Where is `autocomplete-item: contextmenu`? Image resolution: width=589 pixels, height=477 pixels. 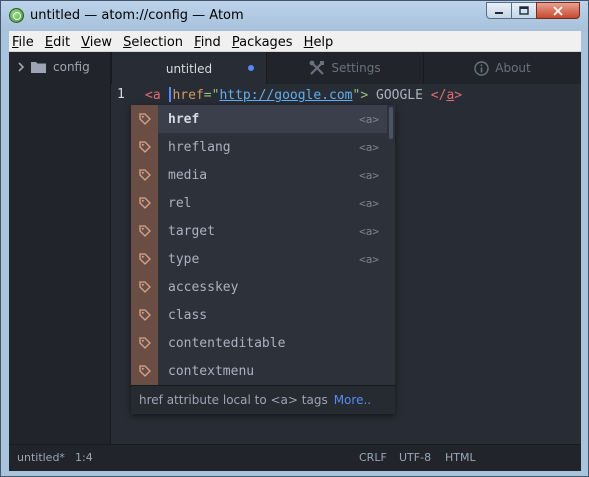
autocomplete-item: contextmenu is located at coordinates (259, 371).